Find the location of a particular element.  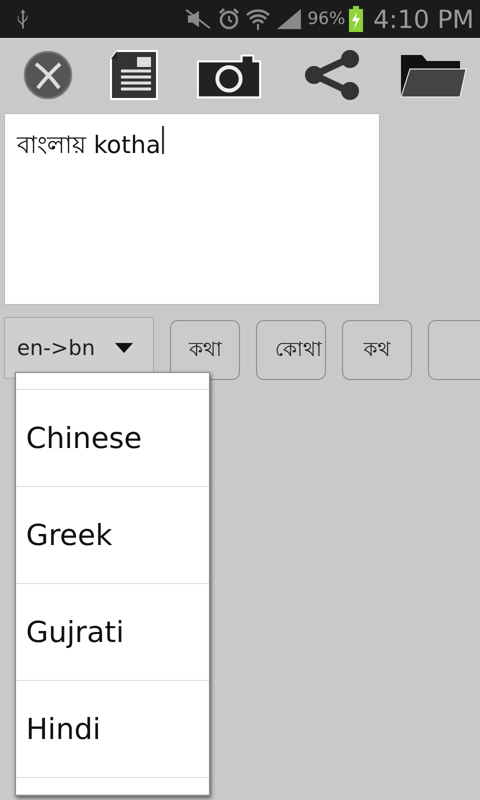

alarm-icon is located at coordinates (229, 19).